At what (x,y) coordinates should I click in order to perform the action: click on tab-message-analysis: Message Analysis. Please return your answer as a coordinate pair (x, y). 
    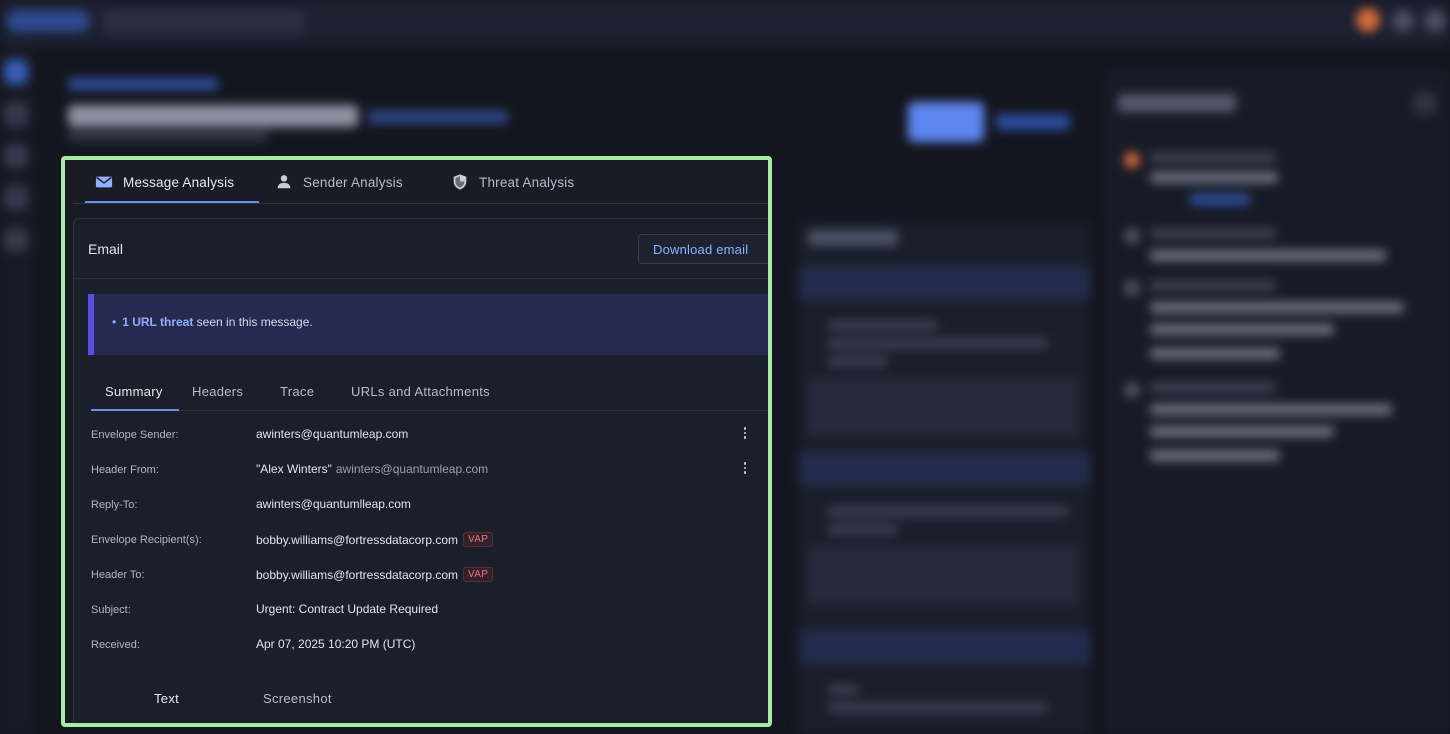
    Looking at the image, I should click on (164, 182).